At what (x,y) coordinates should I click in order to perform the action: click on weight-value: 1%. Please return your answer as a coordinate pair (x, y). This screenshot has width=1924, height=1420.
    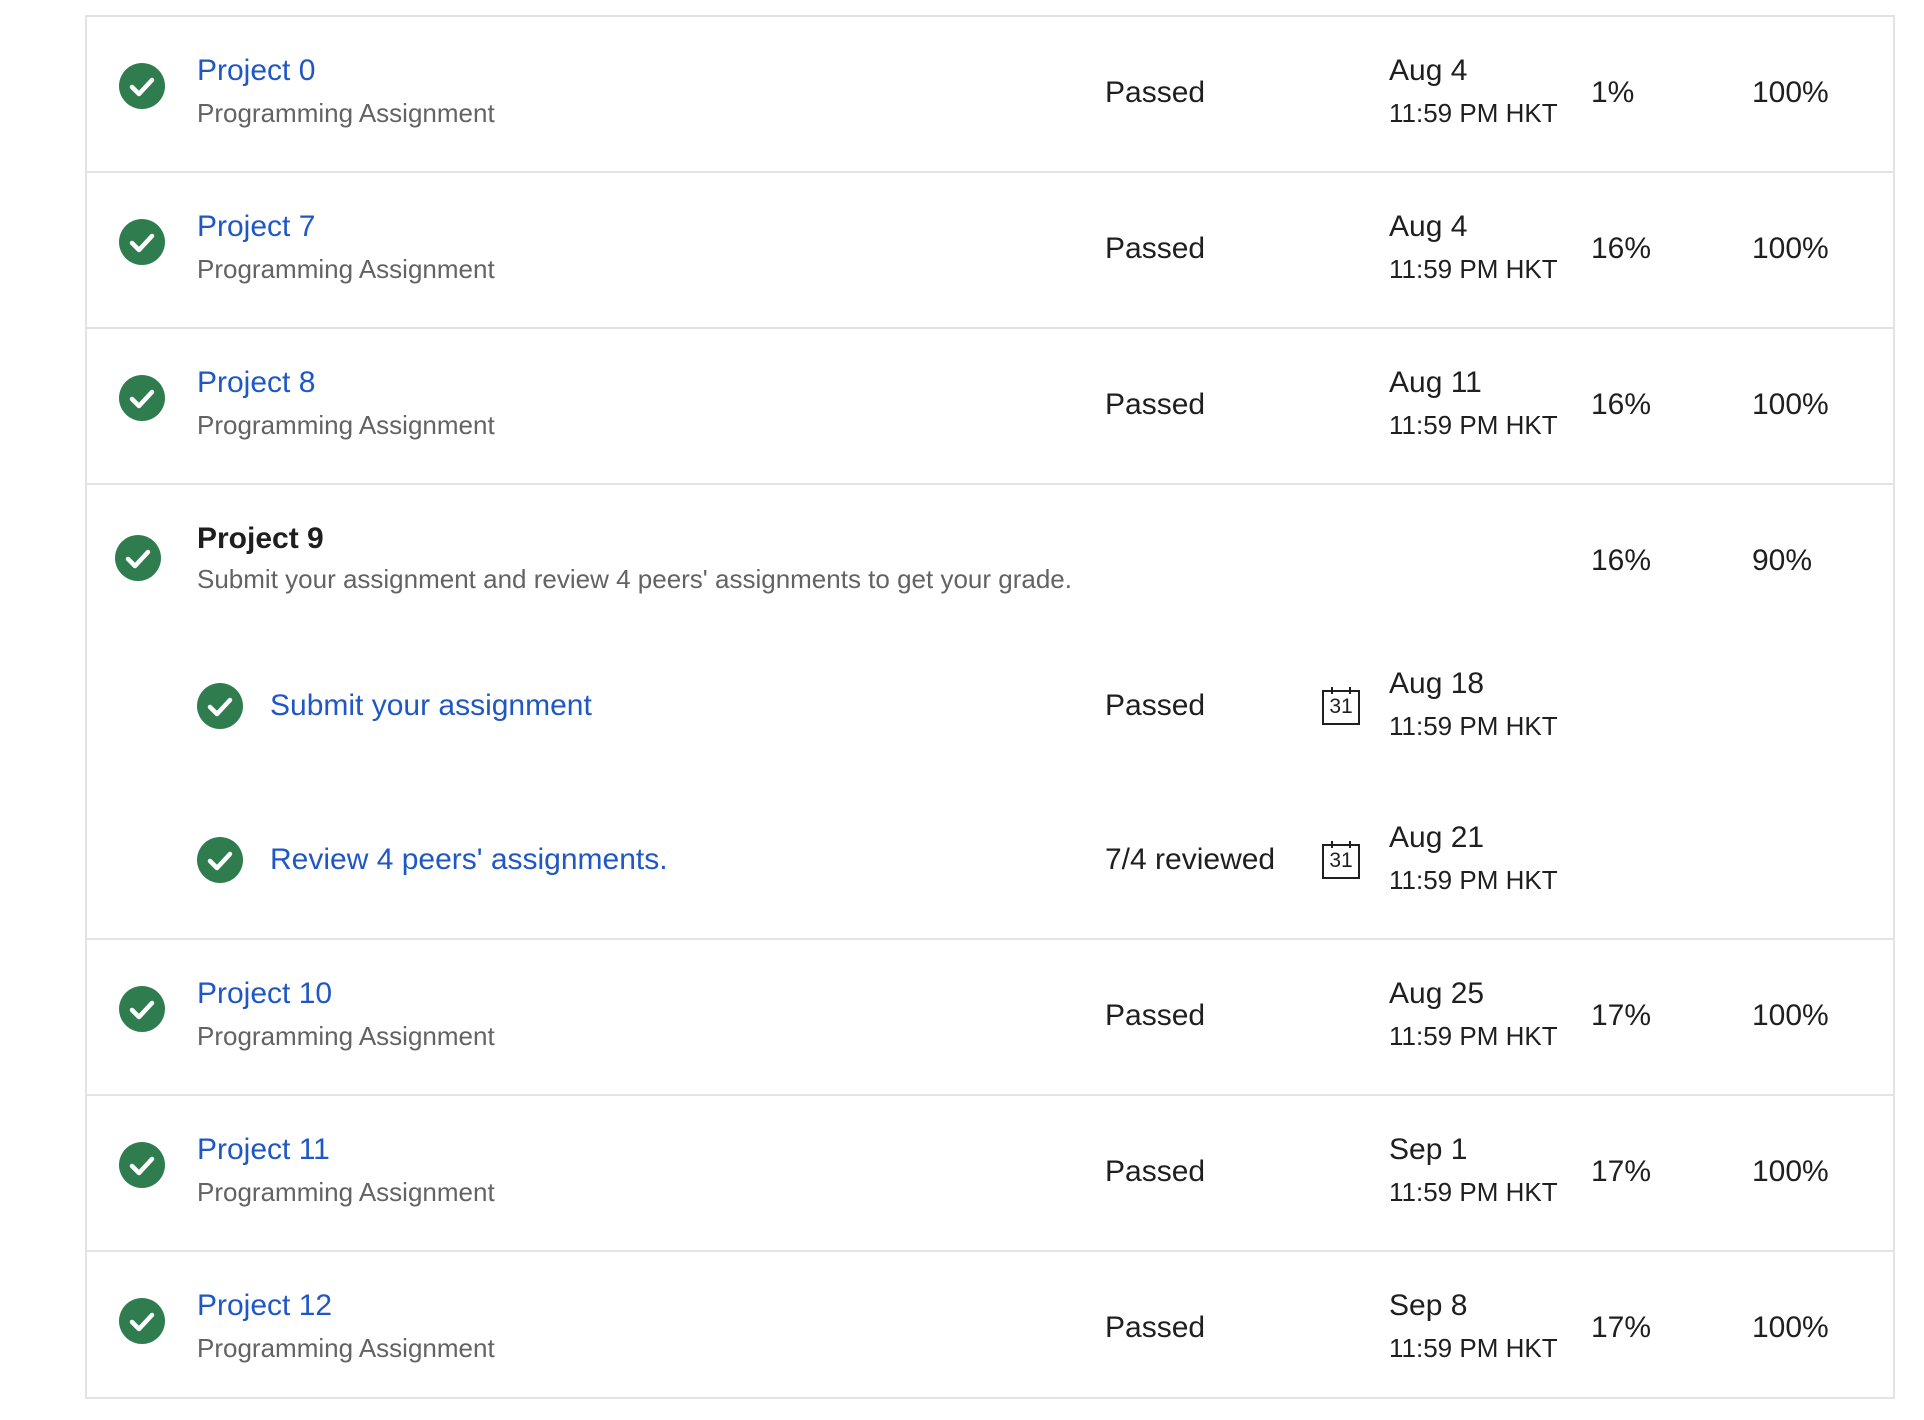
    Looking at the image, I should click on (1613, 92).